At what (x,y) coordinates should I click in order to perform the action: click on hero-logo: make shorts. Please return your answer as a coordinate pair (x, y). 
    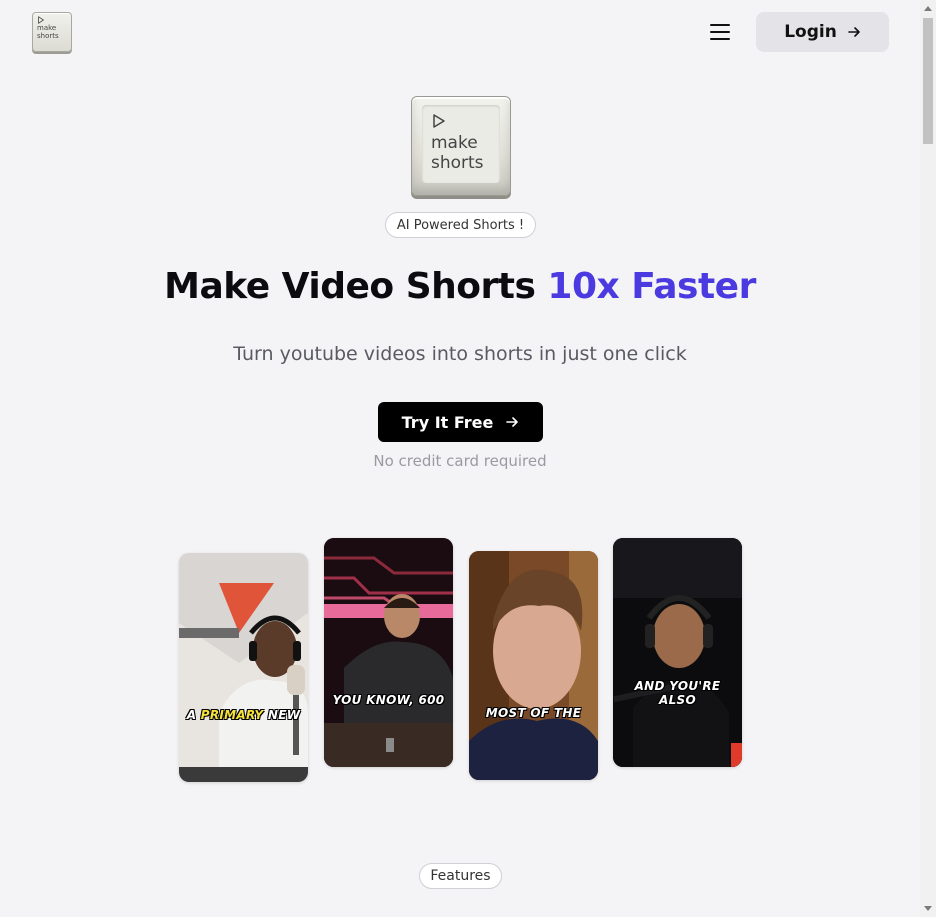
    Looking at the image, I should click on (461, 146).